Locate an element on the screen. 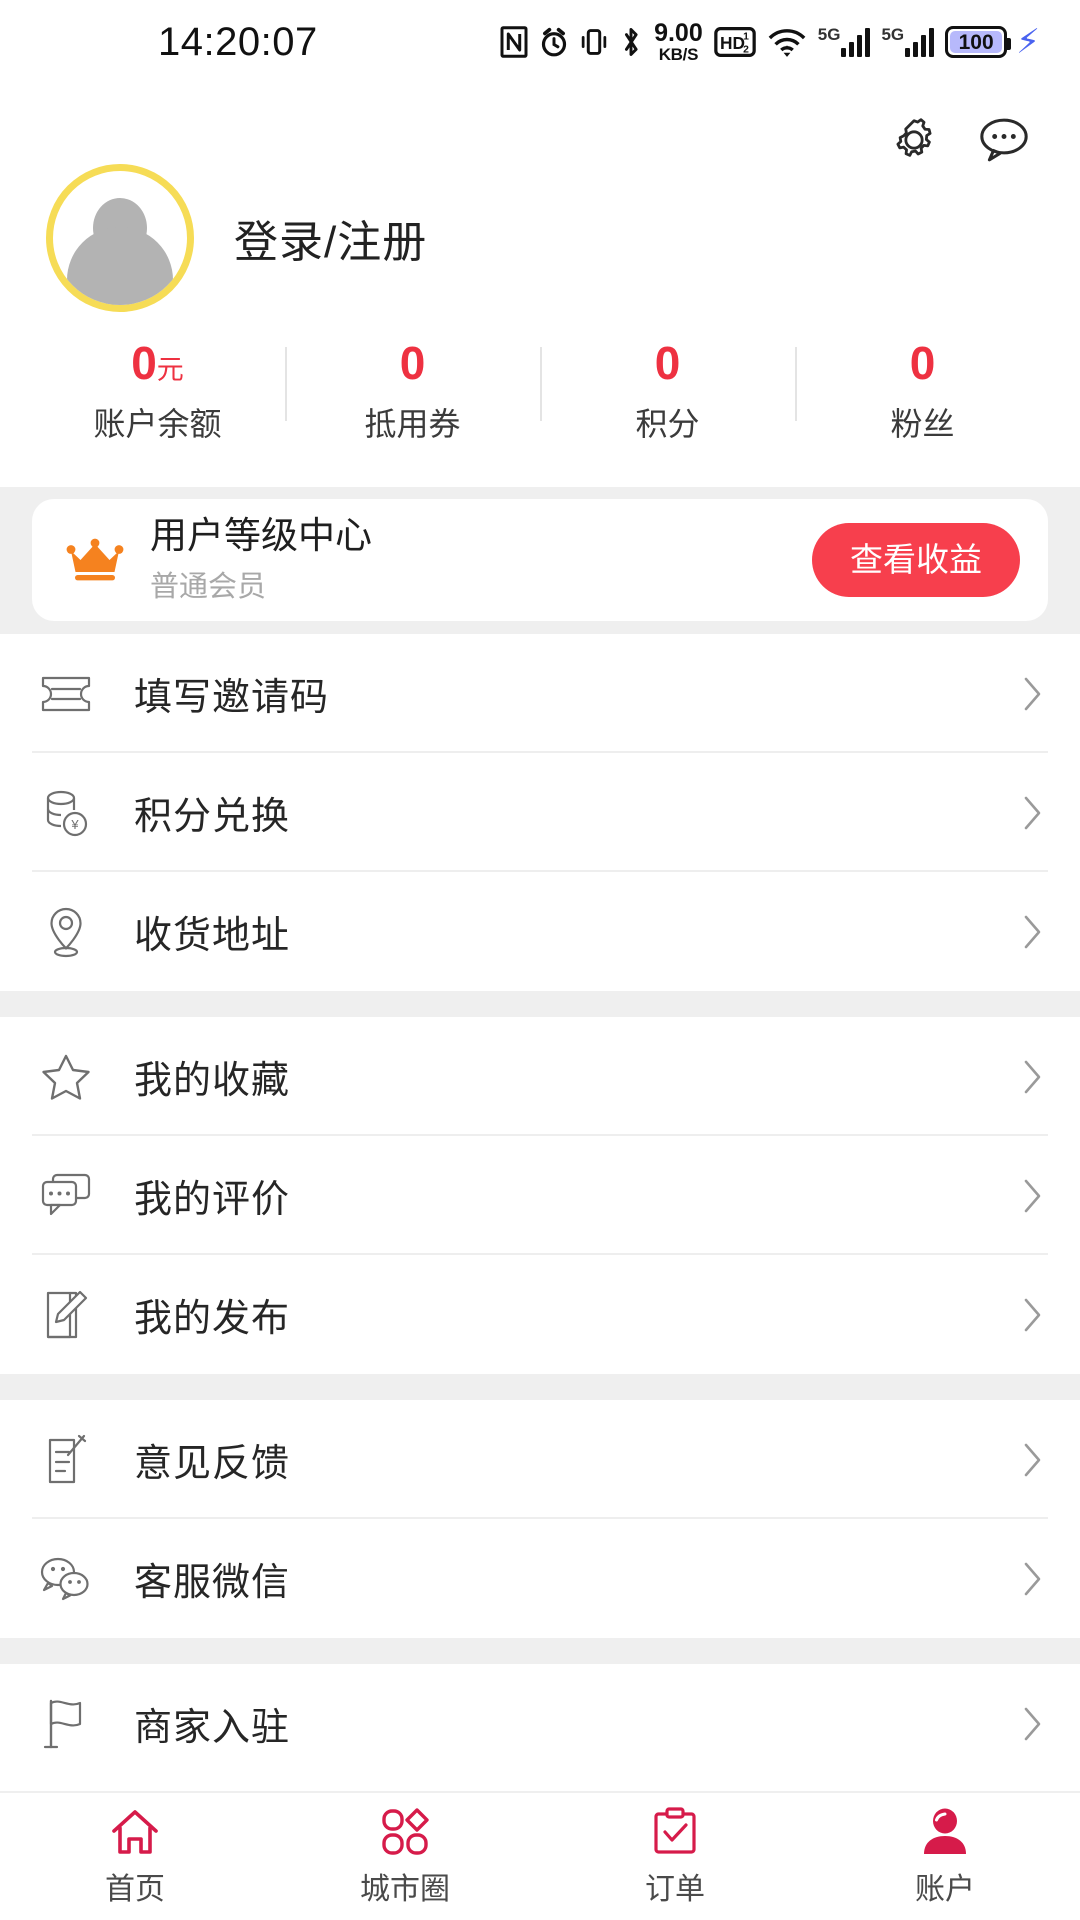  stat-balance: 0元 账户余额 is located at coordinates (157, 392).